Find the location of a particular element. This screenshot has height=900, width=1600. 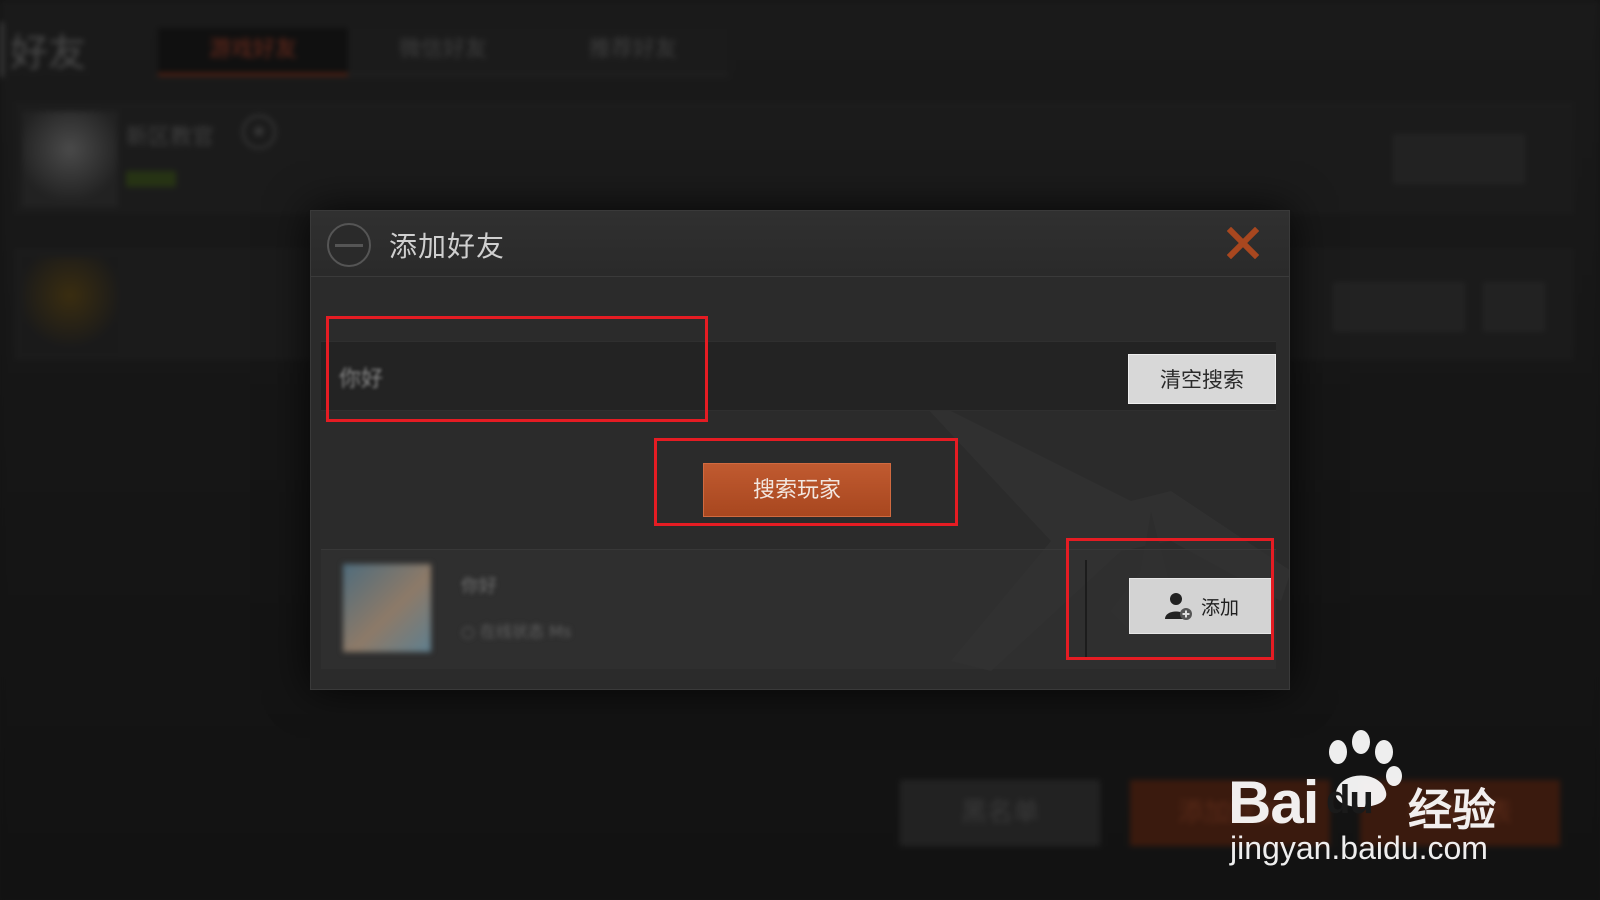

star-badge-icon: ★ is located at coordinates (259, 132).